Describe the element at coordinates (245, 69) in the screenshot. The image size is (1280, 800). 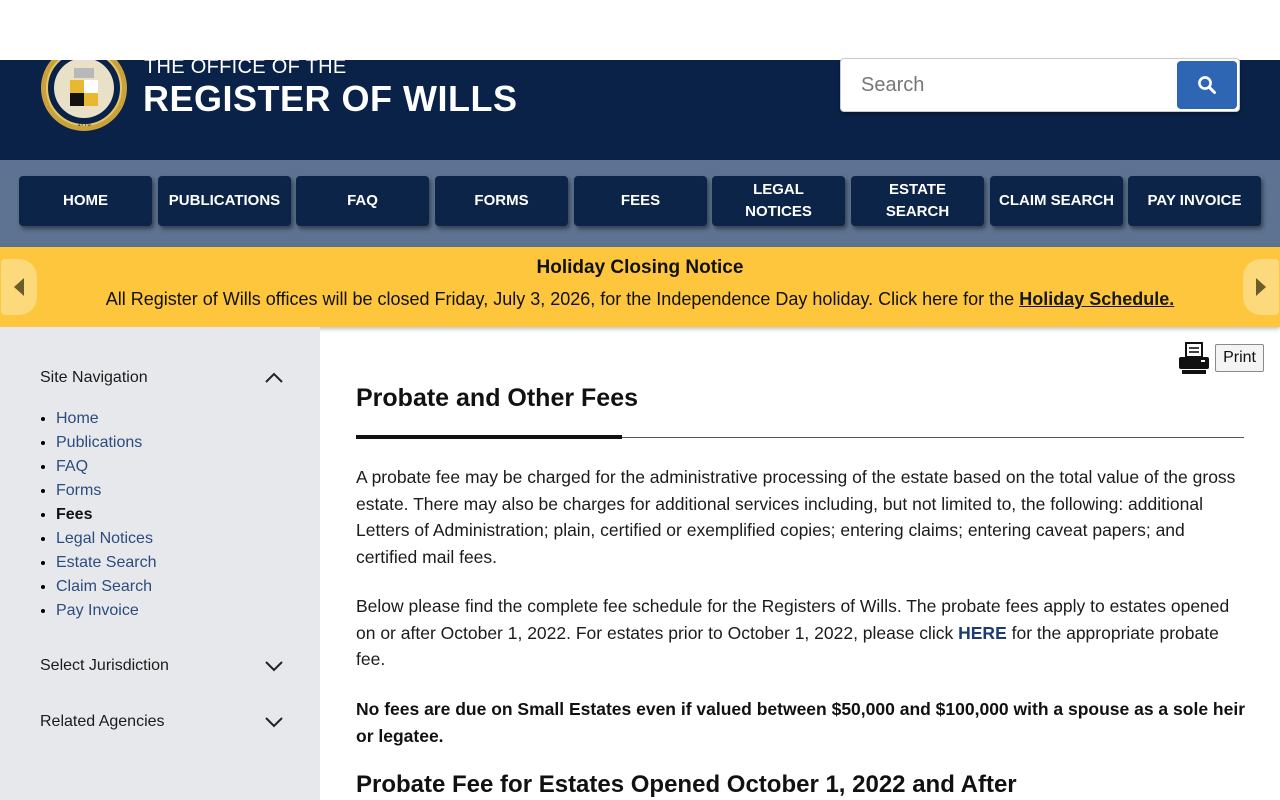
I see `site-title-small: THE OFFICE OF THE` at that location.